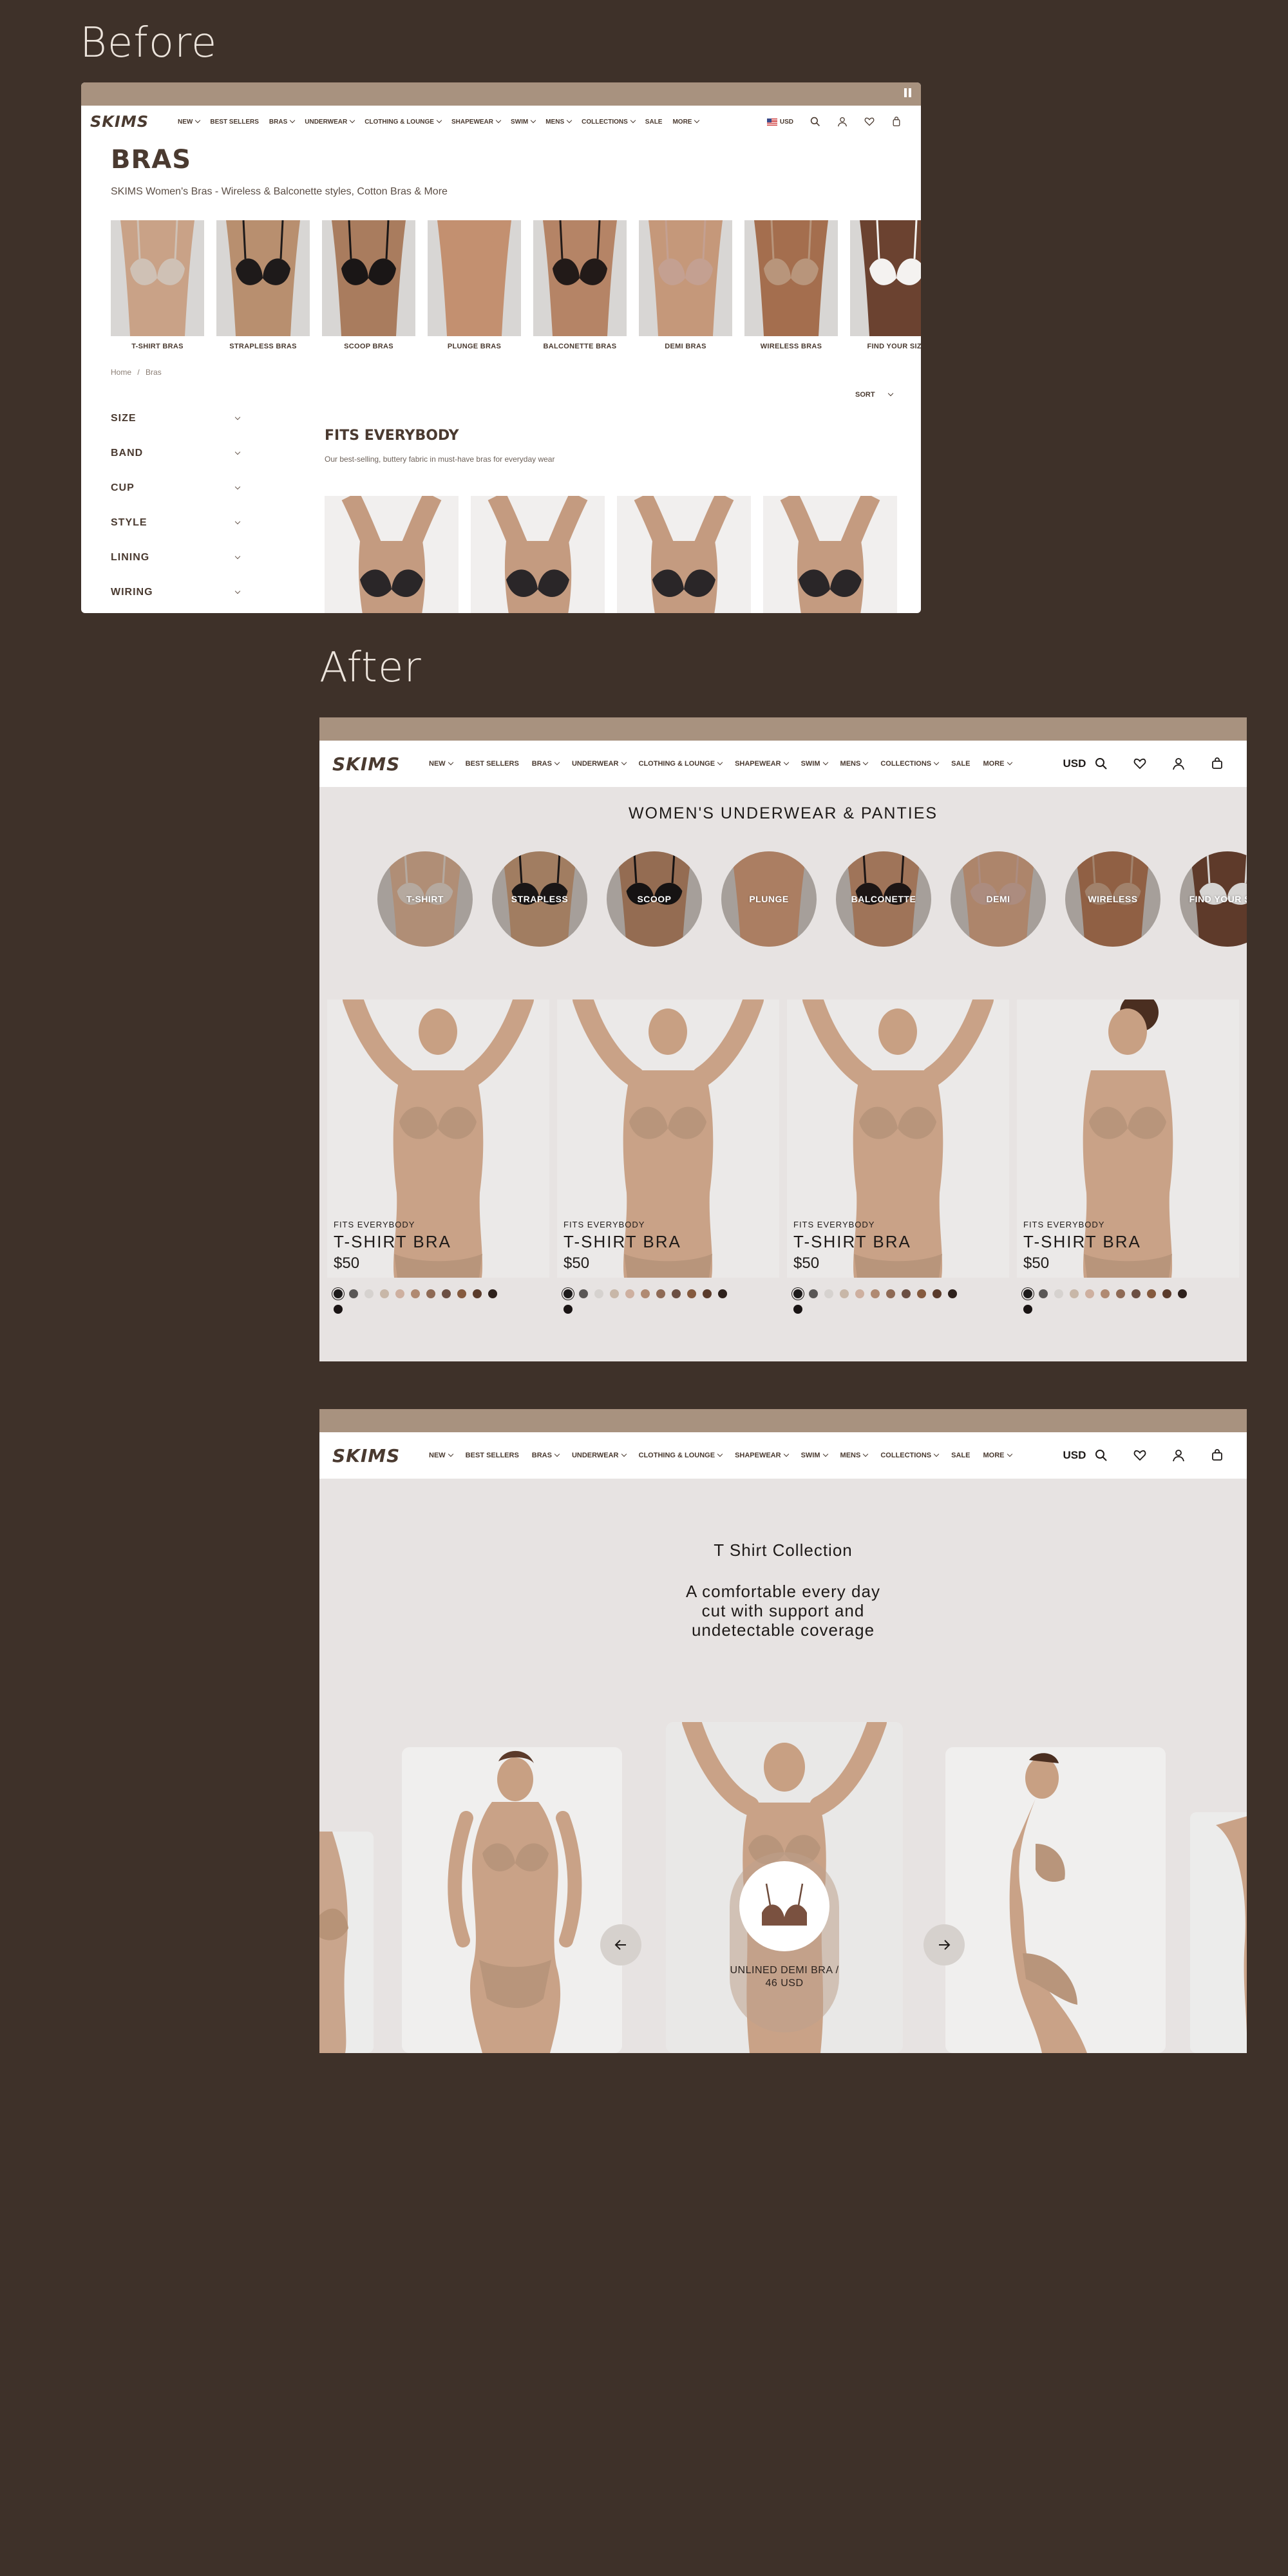  I want to click on breadcrumb-home: Home, so click(121, 372).